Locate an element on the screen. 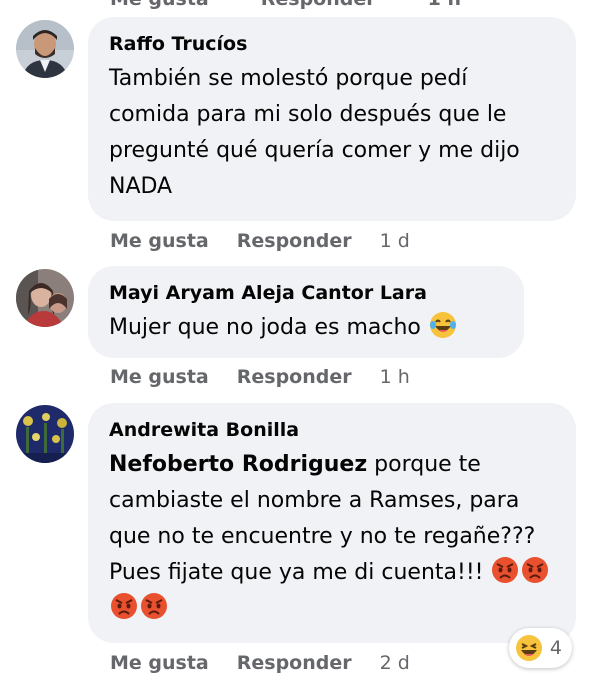 The image size is (600, 676). comment-actions: Me gusta Responder 1 h is located at coordinates (260, 377).